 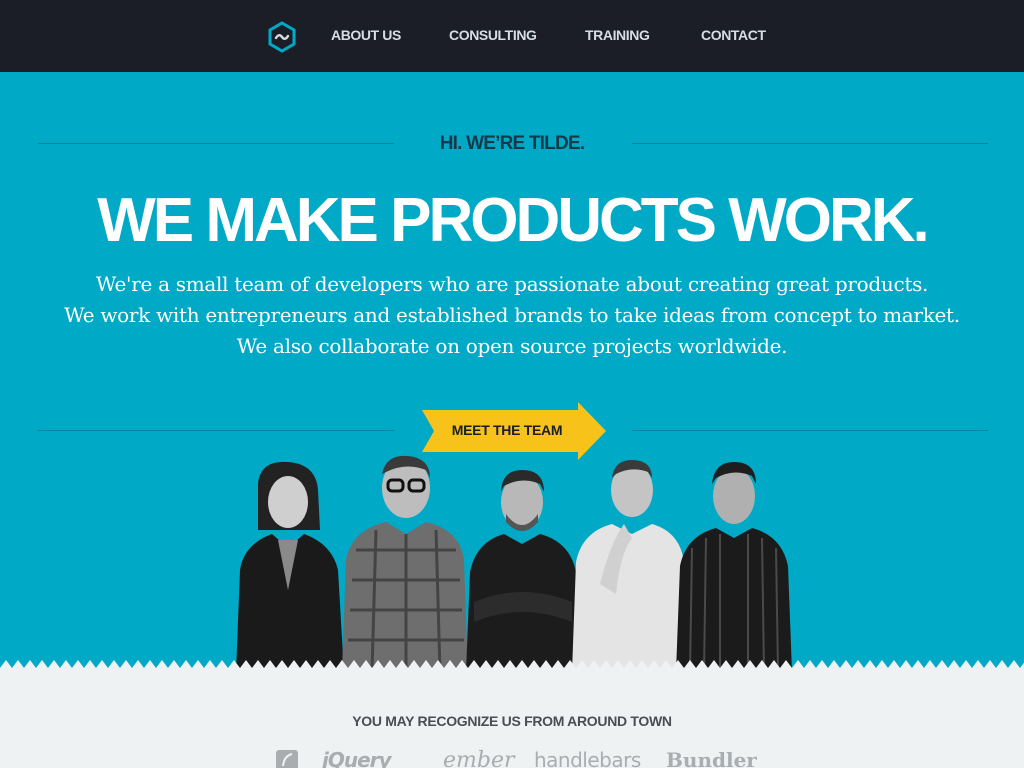 What do you see at coordinates (282, 37) in the screenshot?
I see `tilde-logo-icon` at bounding box center [282, 37].